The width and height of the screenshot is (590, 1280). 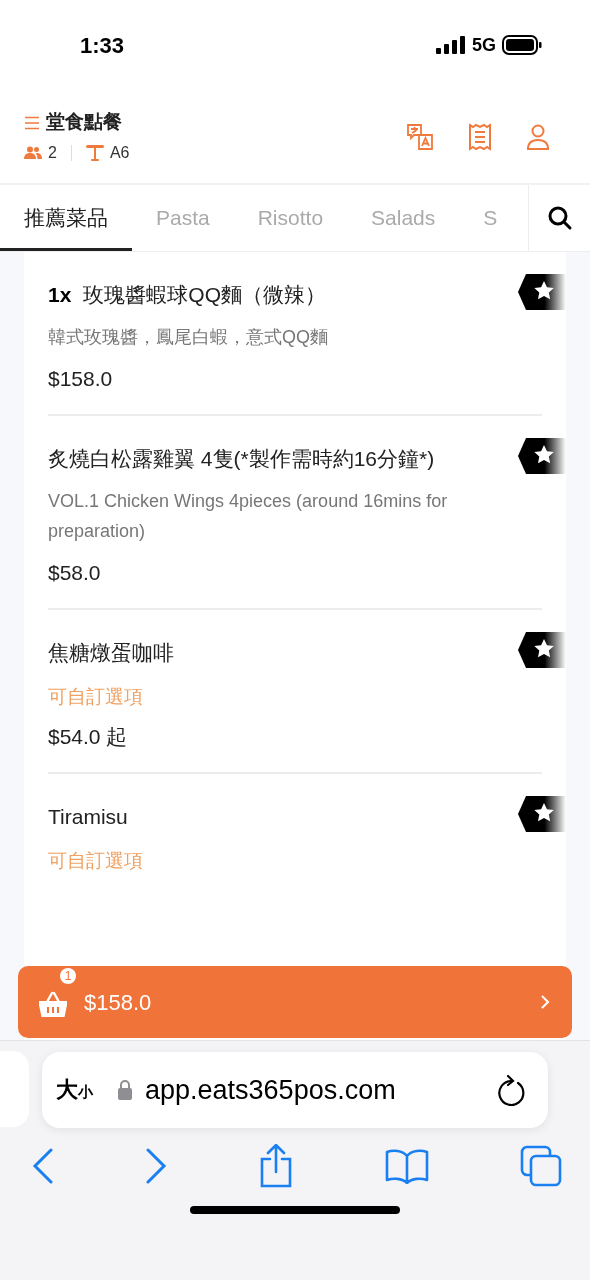 What do you see at coordinates (188, 337) in the screenshot?
I see `item-description: 韓式玫瑰醬，鳳尾白蝦，意式QQ麵` at bounding box center [188, 337].